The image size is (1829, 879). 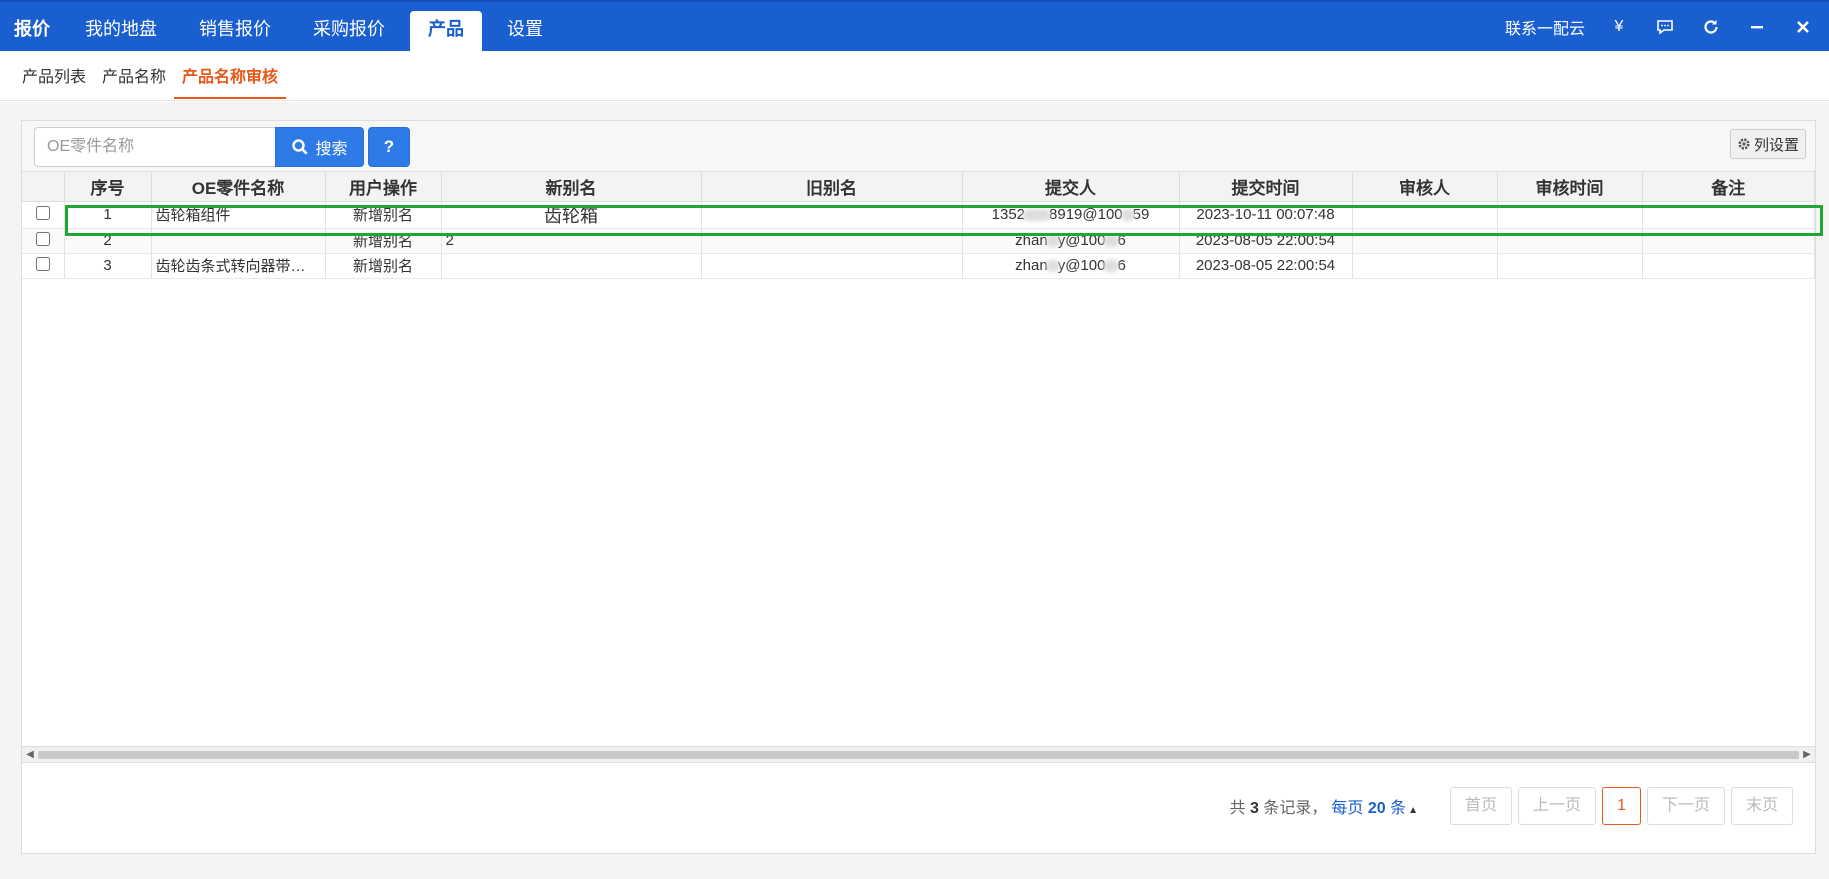 I want to click on horizontal-scrollbar: ◀ ▶, so click(x=918, y=754).